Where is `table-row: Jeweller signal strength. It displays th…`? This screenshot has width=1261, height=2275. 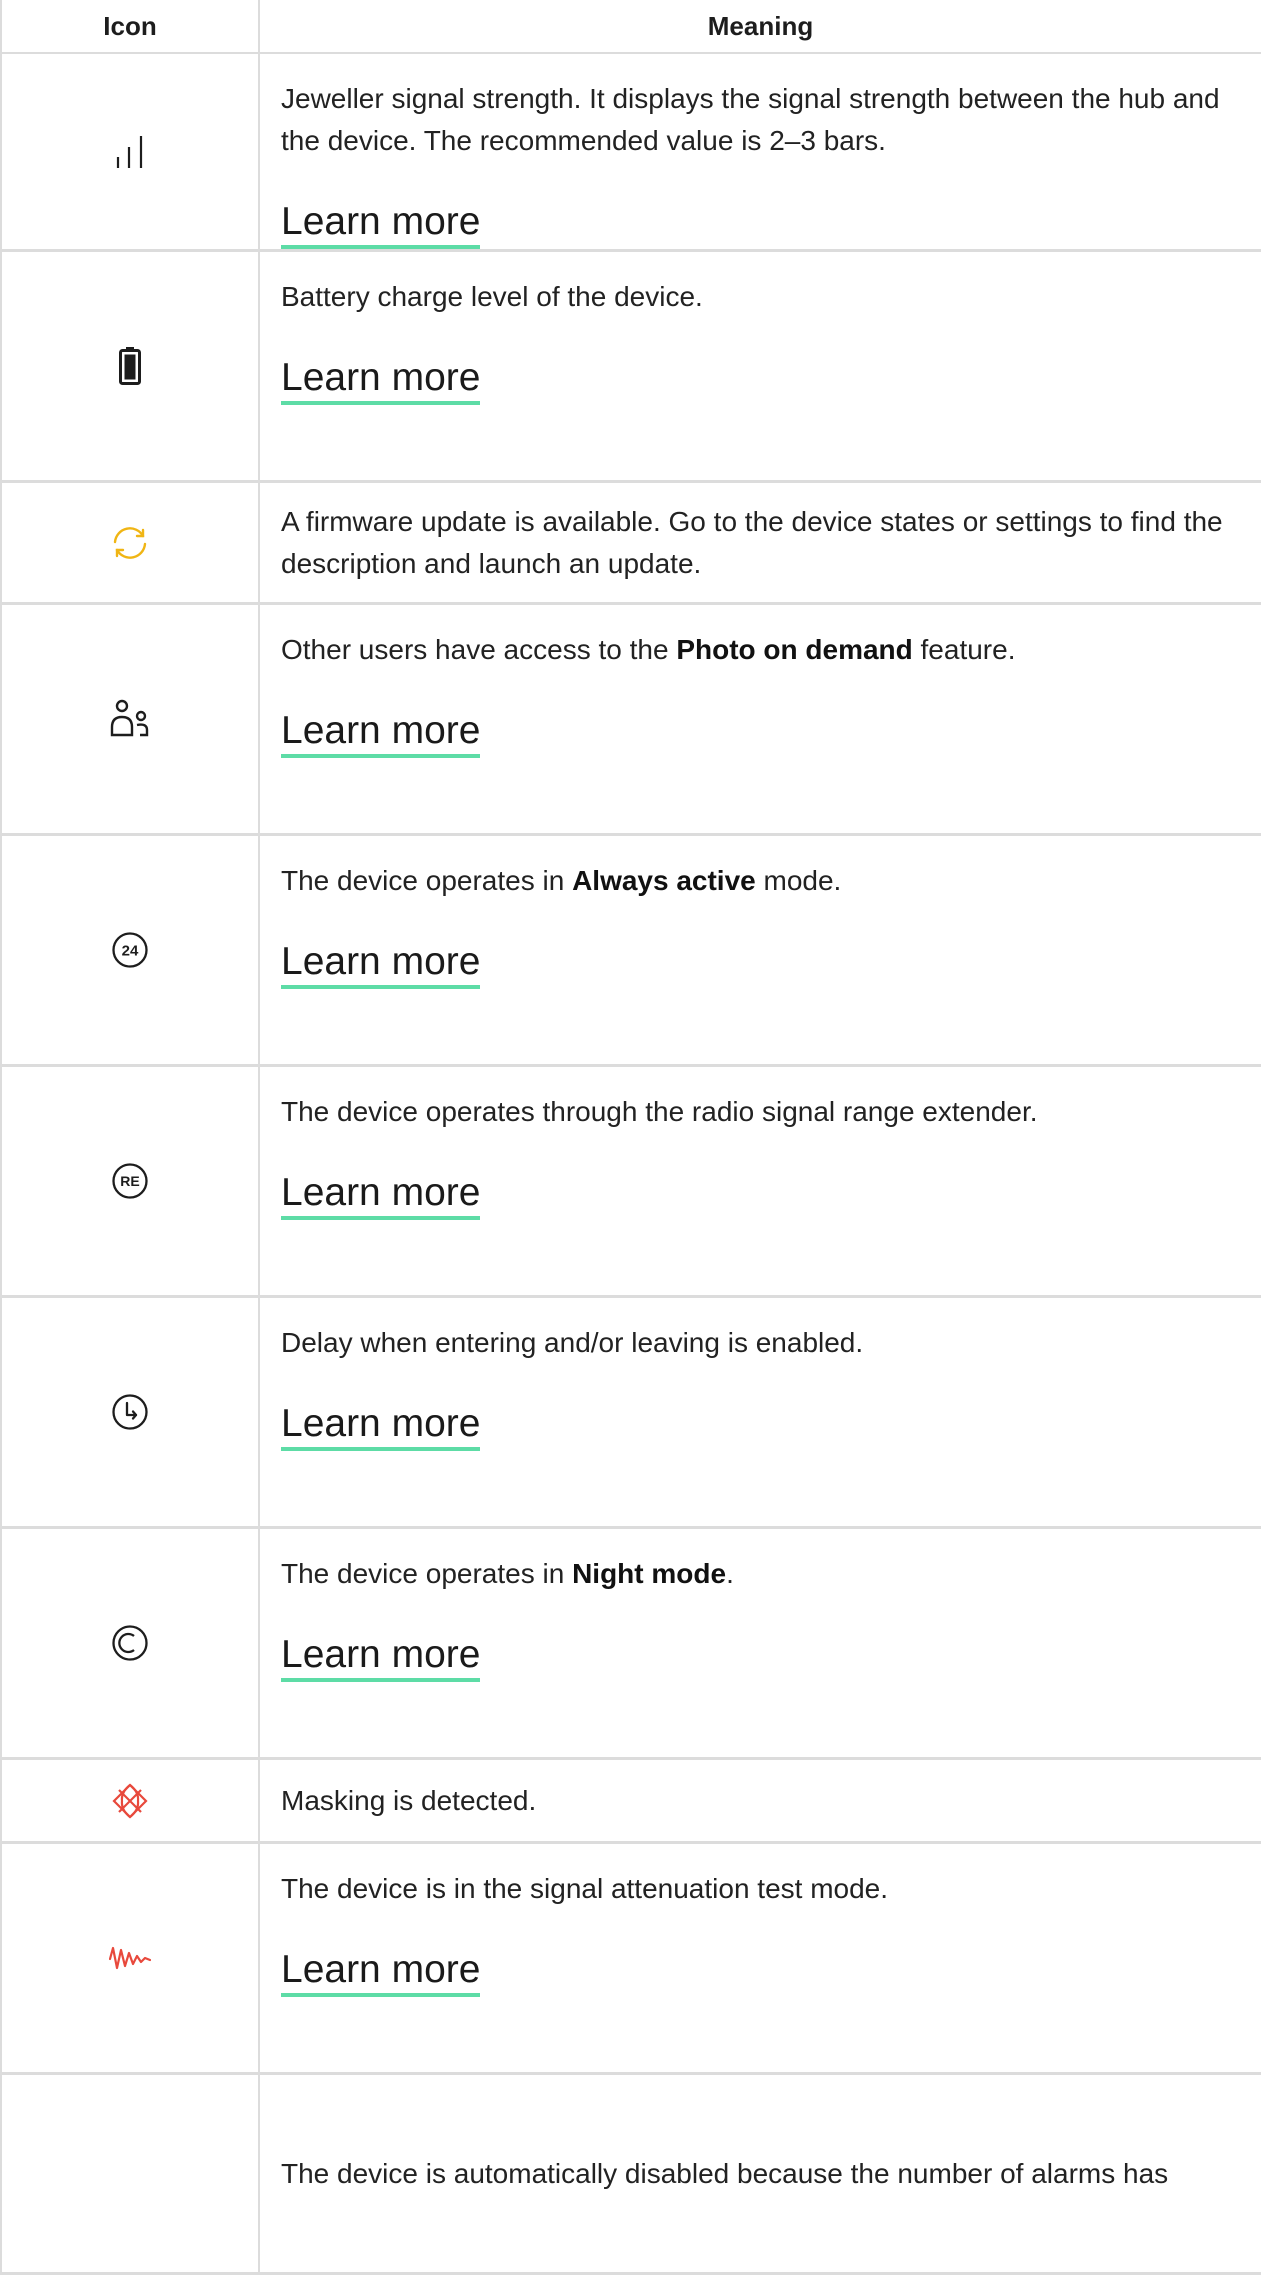
table-row: Jeweller signal strength. It displays th… is located at coordinates (630, 152).